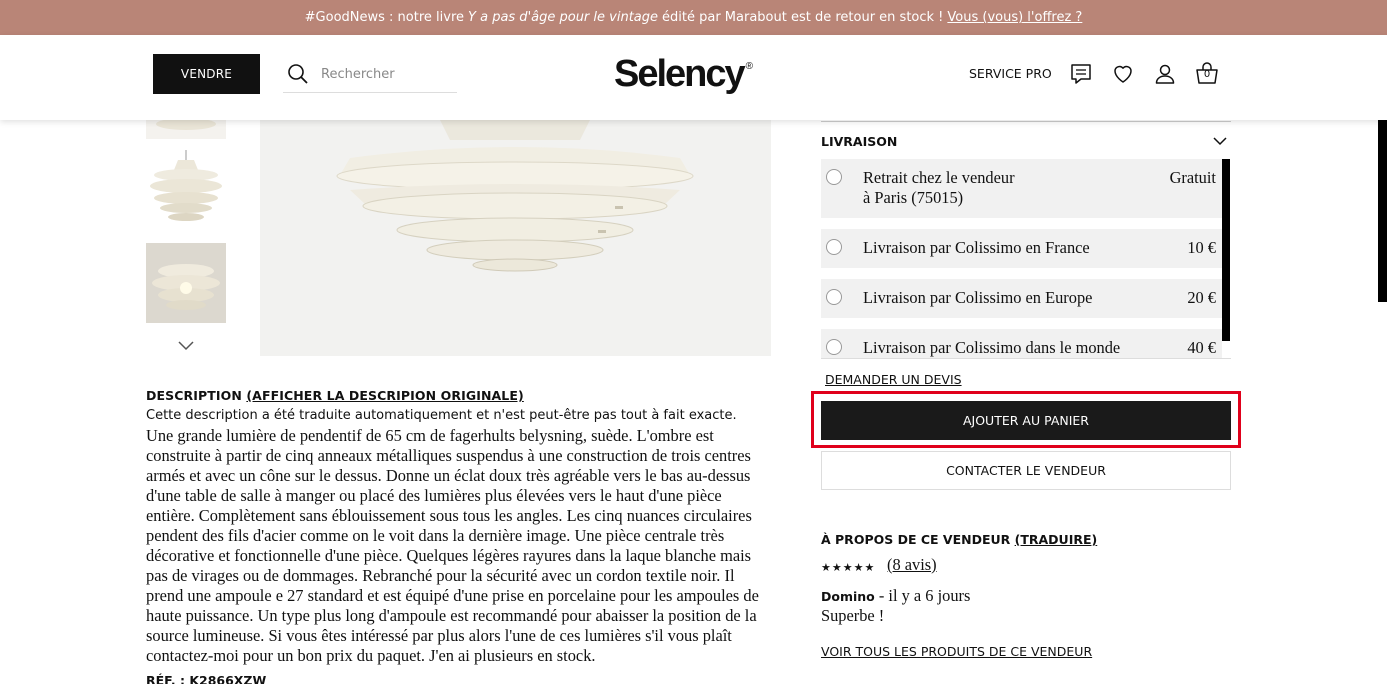  Describe the element at coordinates (206, 678) in the screenshot. I see `product-reference: RÉF. : K2866XZW` at that location.